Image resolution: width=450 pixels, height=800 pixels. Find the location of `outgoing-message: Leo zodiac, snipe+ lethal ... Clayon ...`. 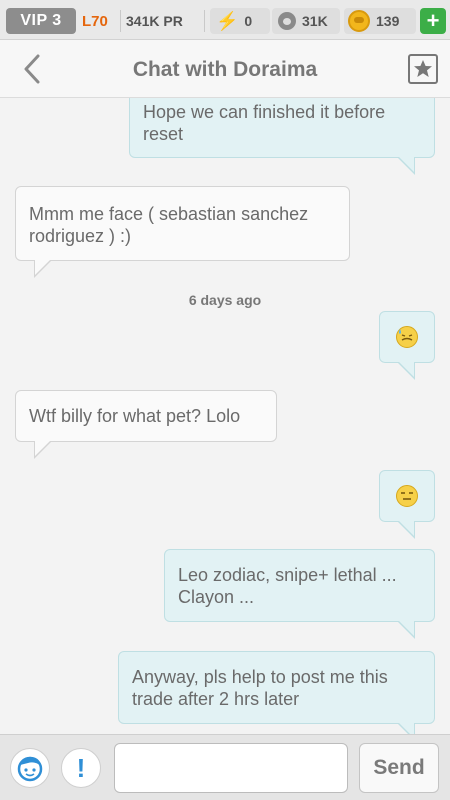

outgoing-message: Leo zodiac, snipe+ lethal ... Clayon ... is located at coordinates (299, 585).